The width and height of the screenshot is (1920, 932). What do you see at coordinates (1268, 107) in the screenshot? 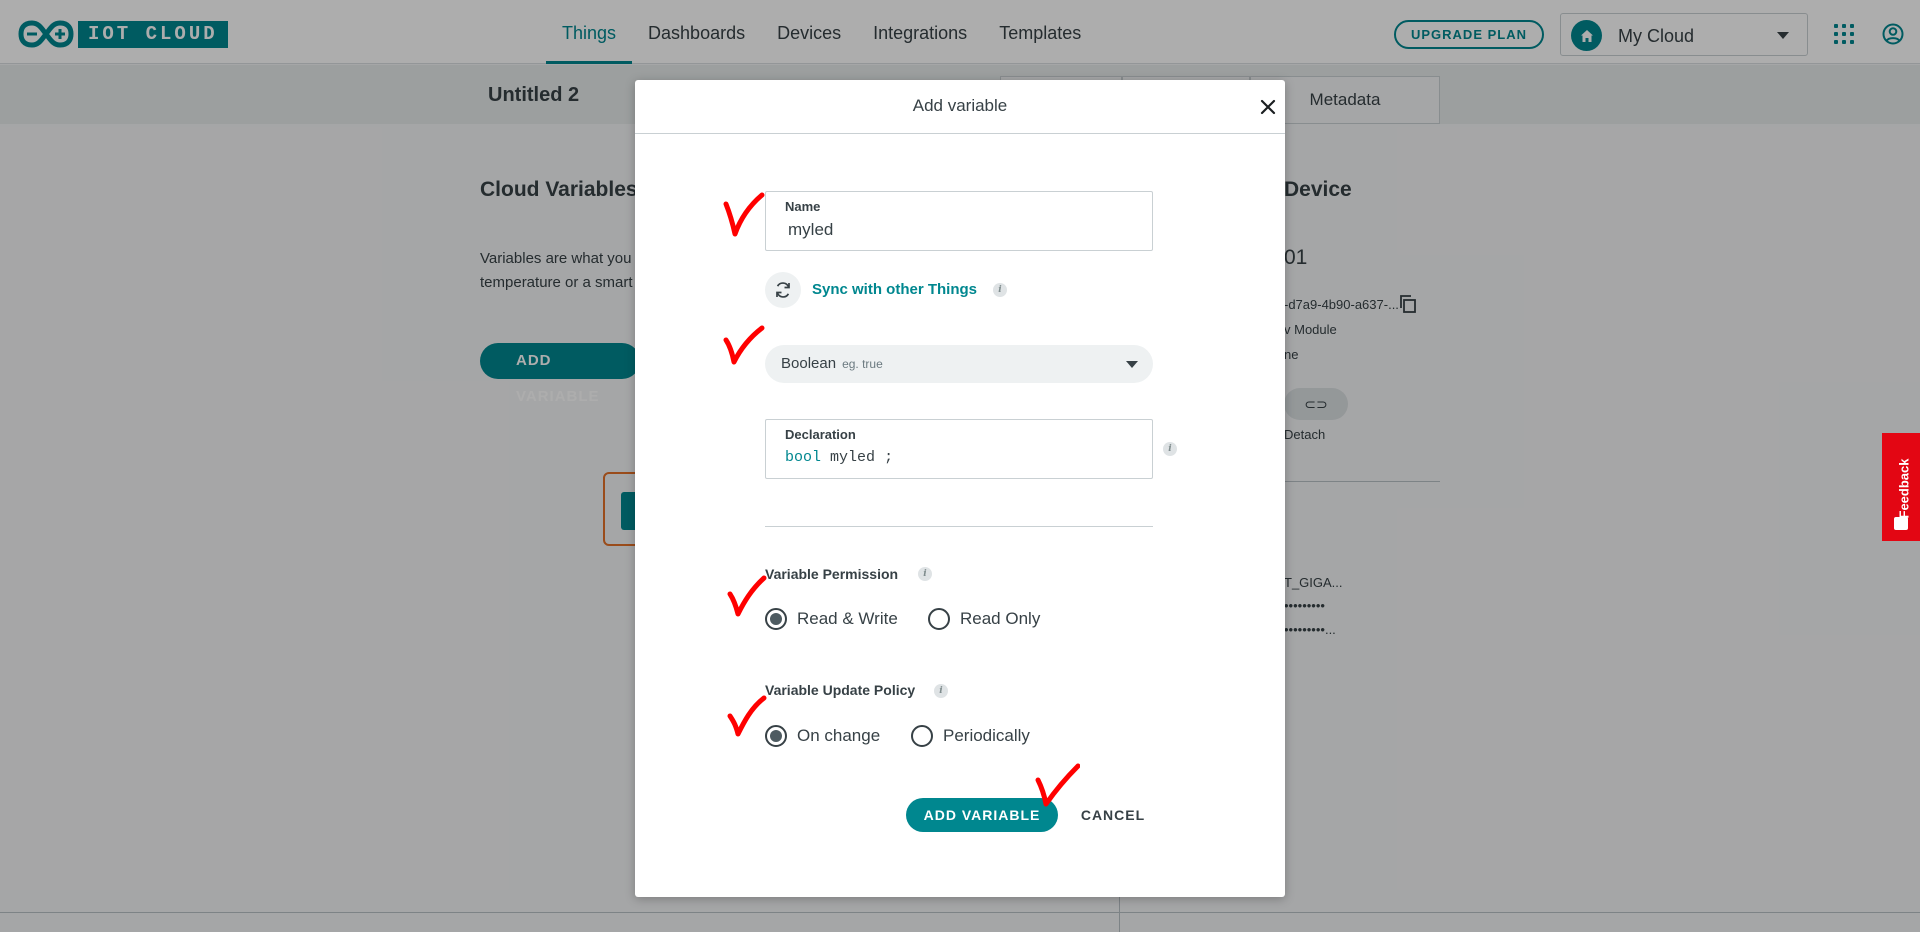
I see `close-icon` at bounding box center [1268, 107].